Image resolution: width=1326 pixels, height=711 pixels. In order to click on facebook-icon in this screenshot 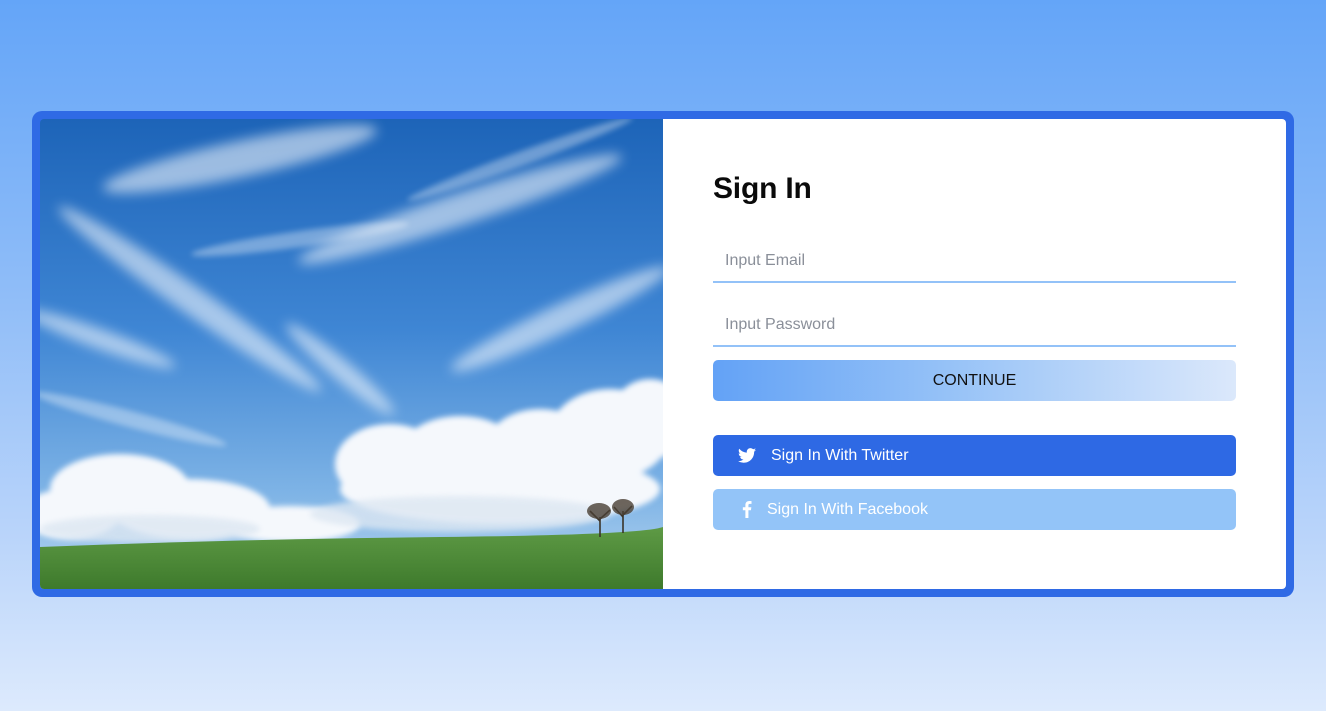, I will do `click(747, 510)`.